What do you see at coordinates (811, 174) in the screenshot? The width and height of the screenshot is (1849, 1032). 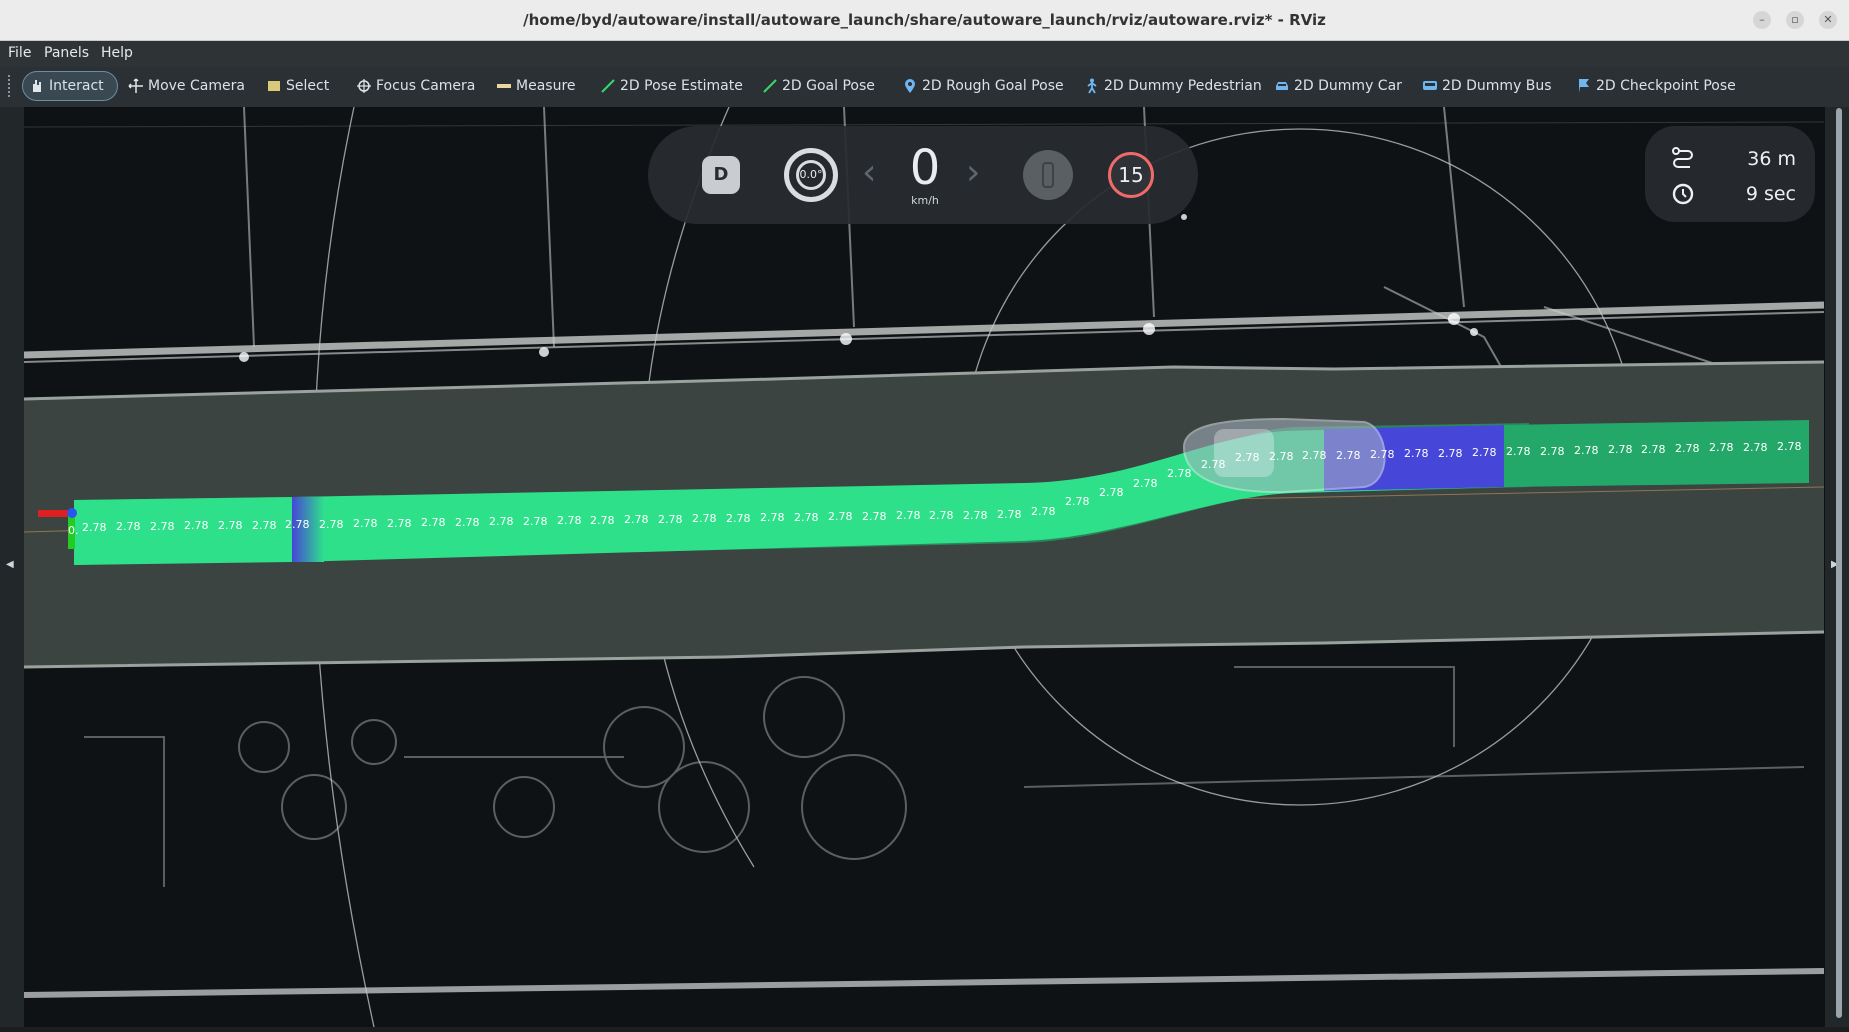 I see `steering-angle: 0.0°` at bounding box center [811, 174].